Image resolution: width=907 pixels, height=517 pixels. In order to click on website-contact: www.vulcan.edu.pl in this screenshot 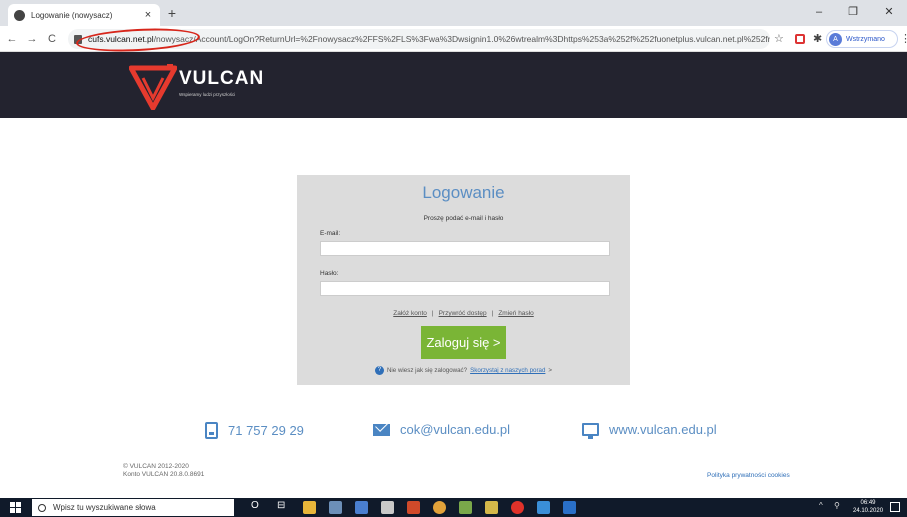, I will do `click(649, 430)`.